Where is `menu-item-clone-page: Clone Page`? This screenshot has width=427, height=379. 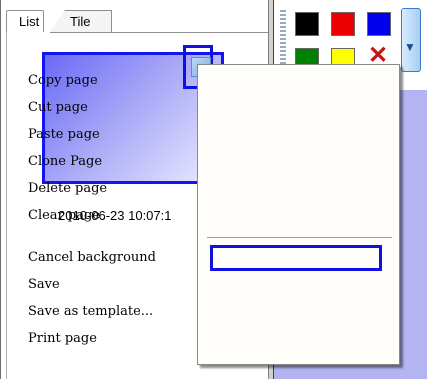
menu-item-clone-page: Clone Page is located at coordinates (65, 162).